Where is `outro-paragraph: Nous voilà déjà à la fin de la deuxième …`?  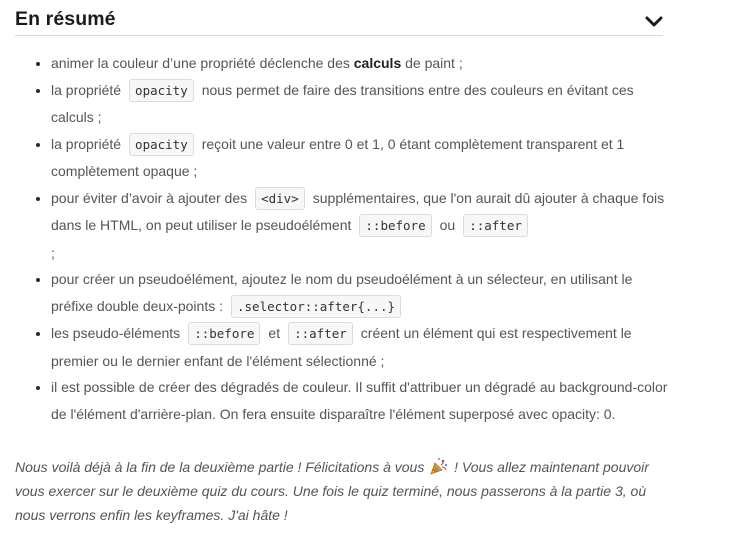 outro-paragraph: Nous voilà déjà à la fin de la deuxième … is located at coordinates (340, 491).